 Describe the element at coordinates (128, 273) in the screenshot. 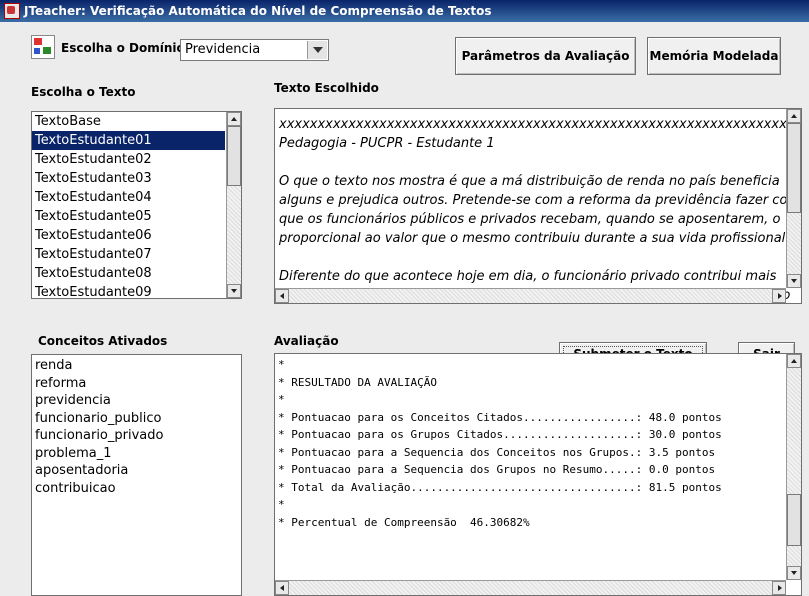

I see `text-list-item: TextoEstudante08` at that location.